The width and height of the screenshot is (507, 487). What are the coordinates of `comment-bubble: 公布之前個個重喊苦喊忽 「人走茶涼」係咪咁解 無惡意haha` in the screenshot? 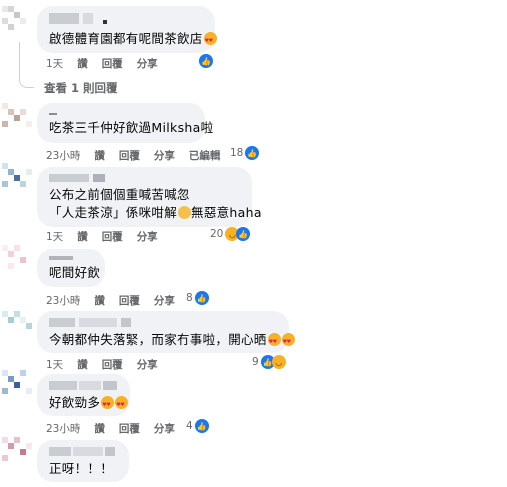 It's located at (149, 197).